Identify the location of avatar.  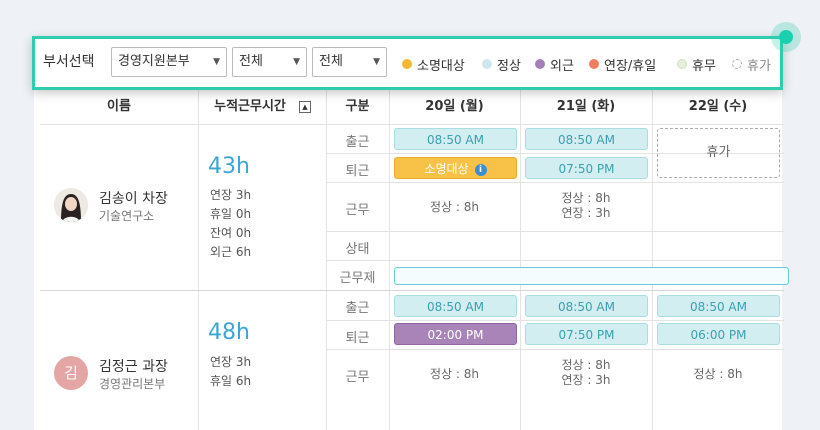
(71, 205).